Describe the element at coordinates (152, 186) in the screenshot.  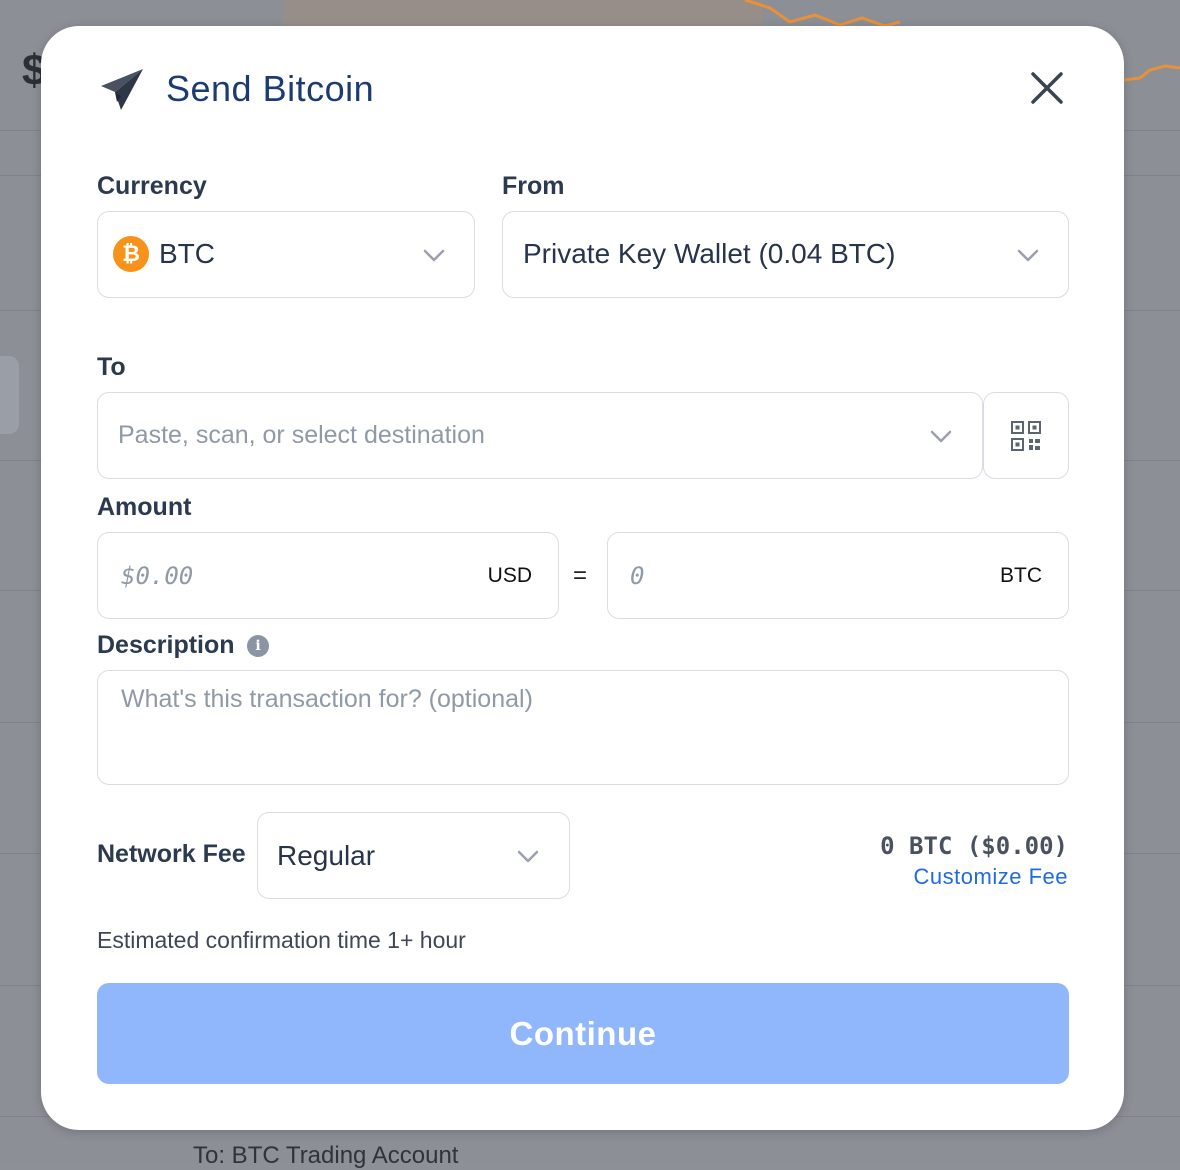
I see `currency-label: Currency` at that location.